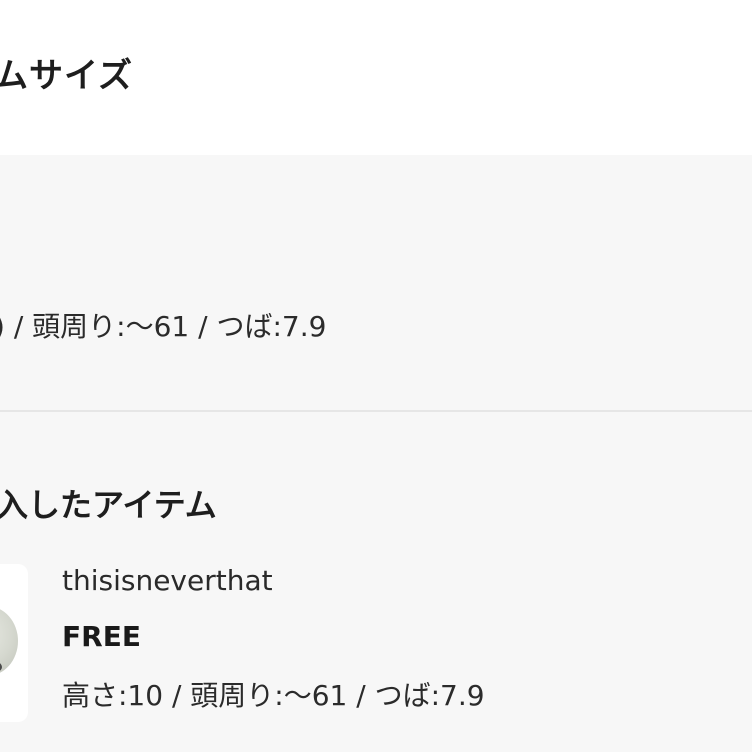  Describe the element at coordinates (163, 326) in the screenshot. I see `size-measurements: ) / 頭周り:〜61 / つば:7.9` at that location.